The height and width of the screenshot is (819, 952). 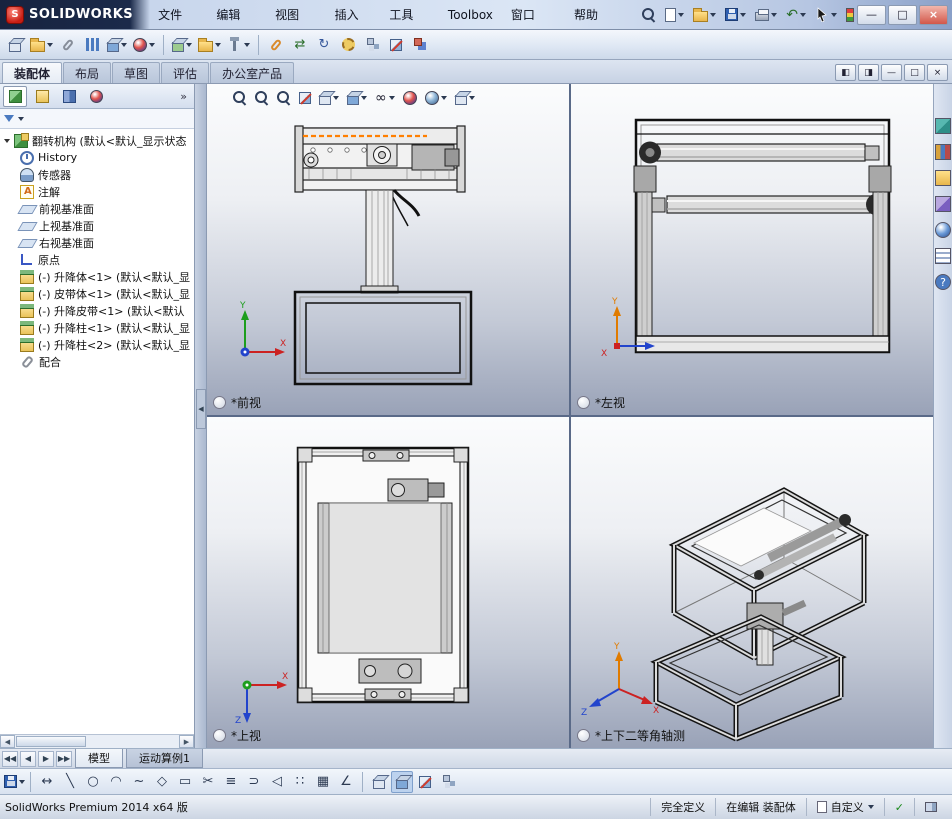 I want to click on tab-layout: 布局, so click(x=87, y=72).